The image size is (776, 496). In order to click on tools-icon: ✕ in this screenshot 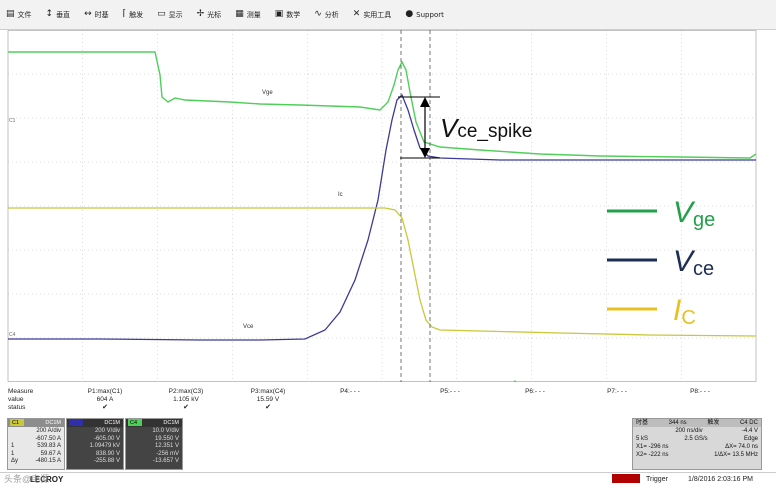, I will do `click(356, 14)`.